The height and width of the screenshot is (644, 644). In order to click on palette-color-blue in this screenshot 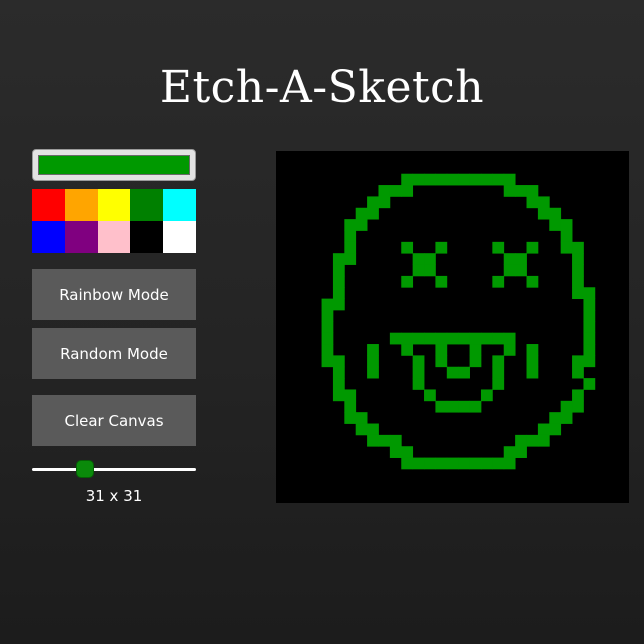, I will do `click(48, 237)`.